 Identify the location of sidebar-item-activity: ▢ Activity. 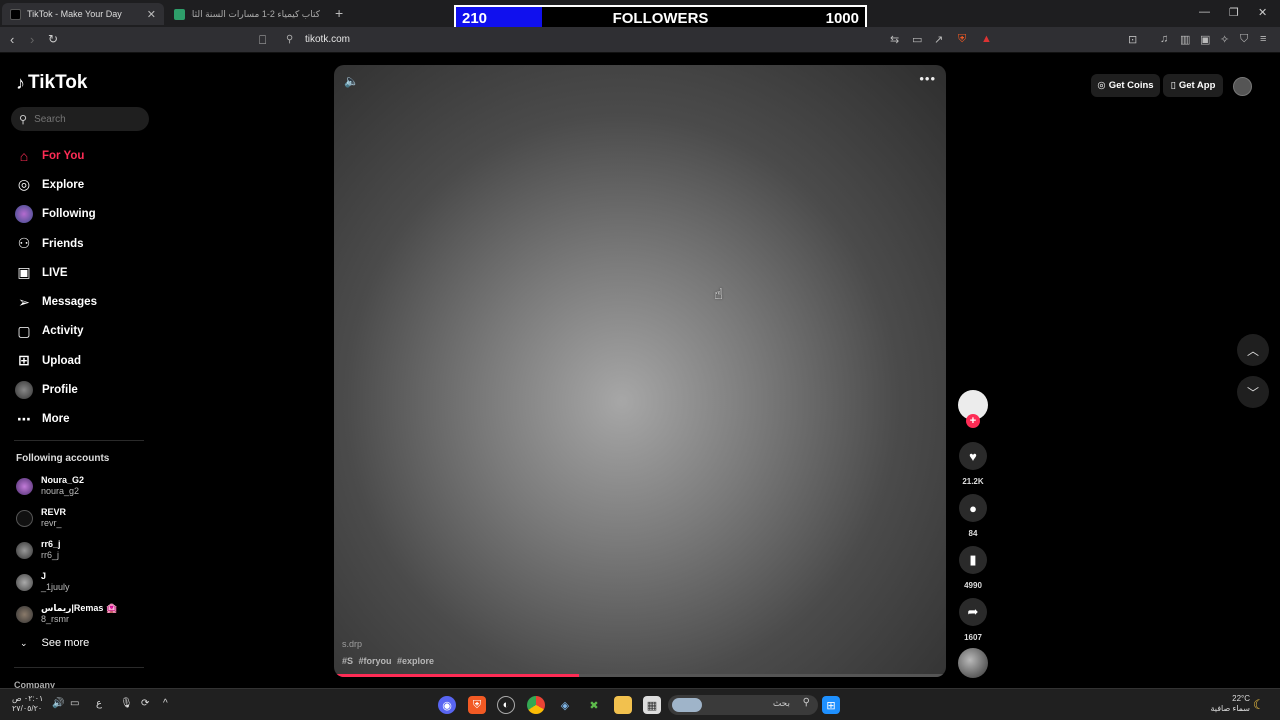
(84, 331).